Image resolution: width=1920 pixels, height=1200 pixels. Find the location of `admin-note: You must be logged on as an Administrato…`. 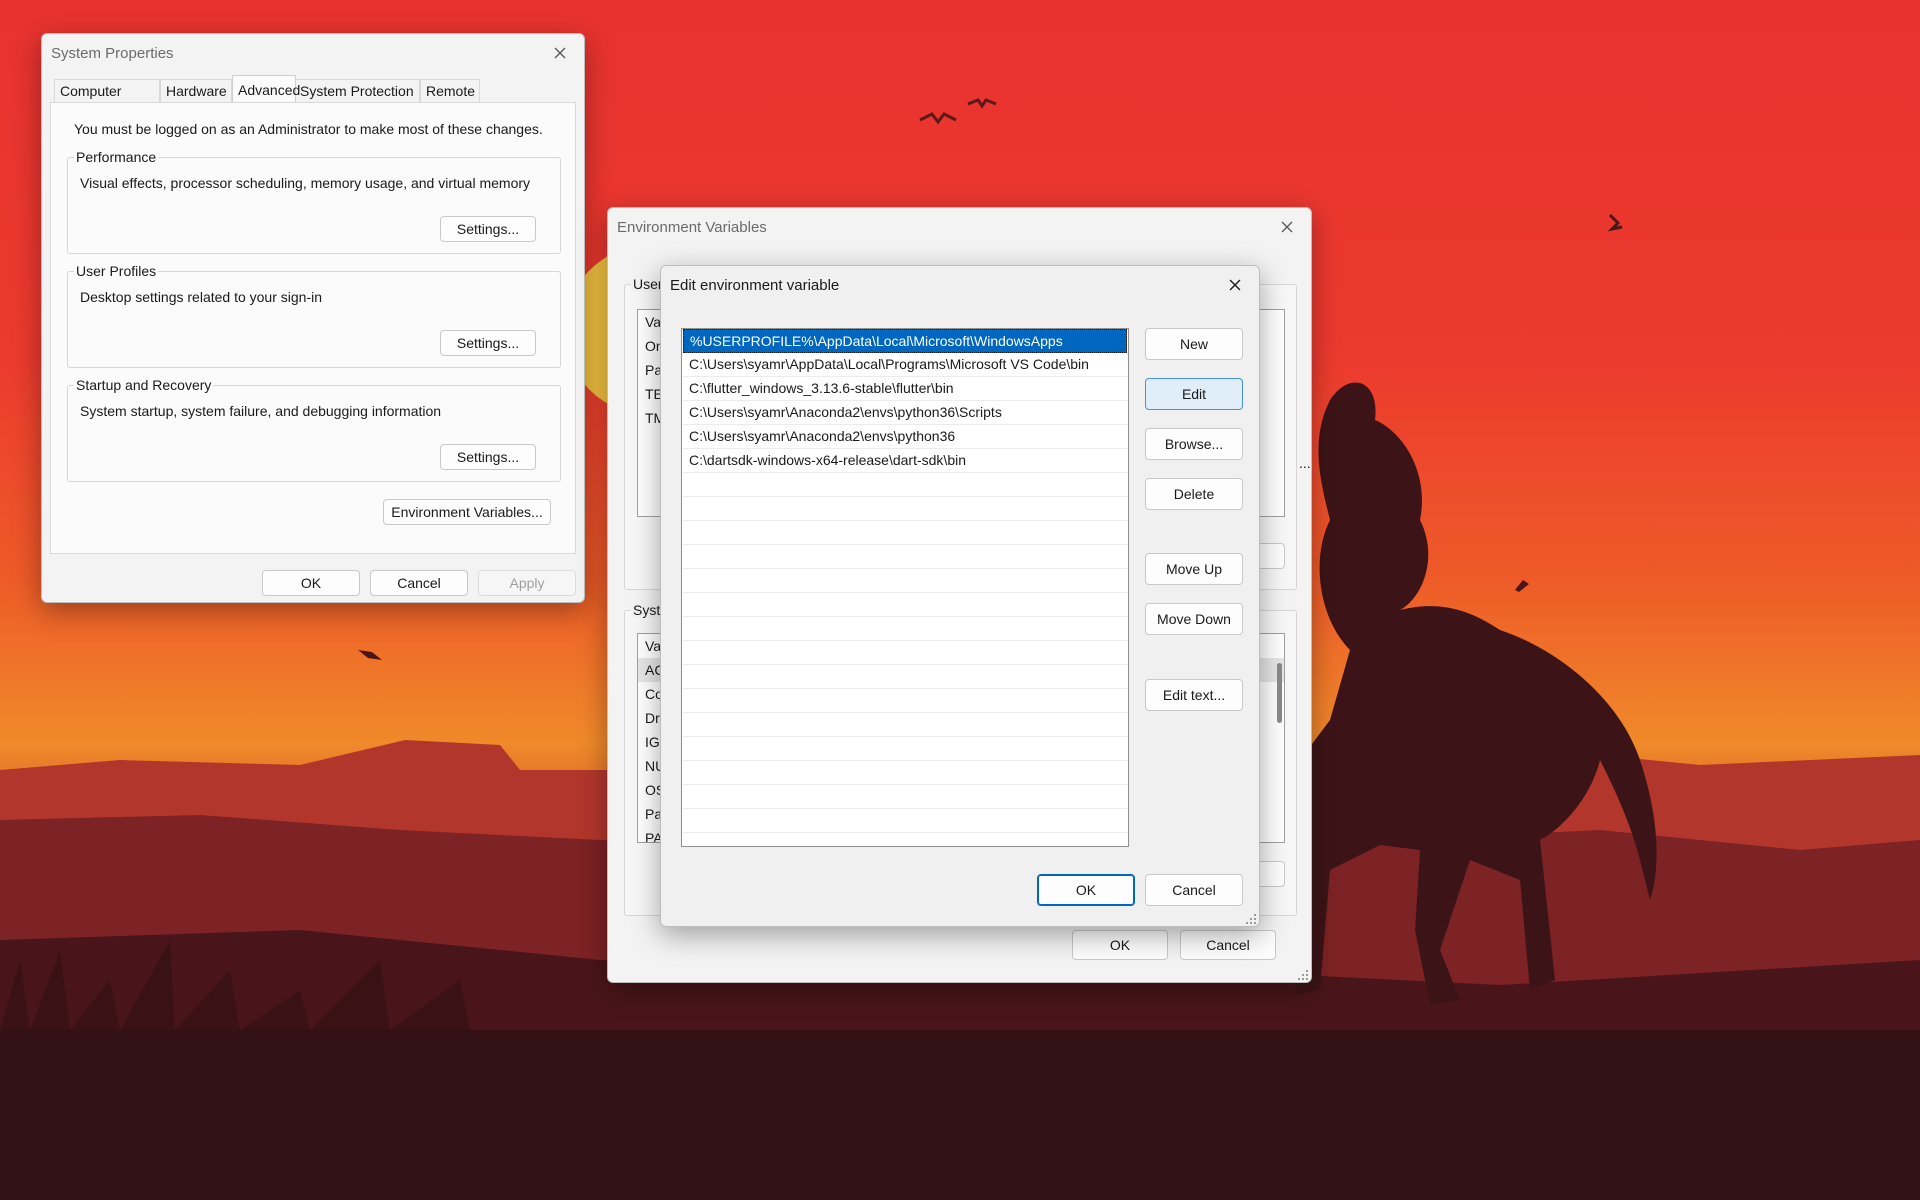

admin-note: You must be logged on as an Administrato… is located at coordinates (308, 129).